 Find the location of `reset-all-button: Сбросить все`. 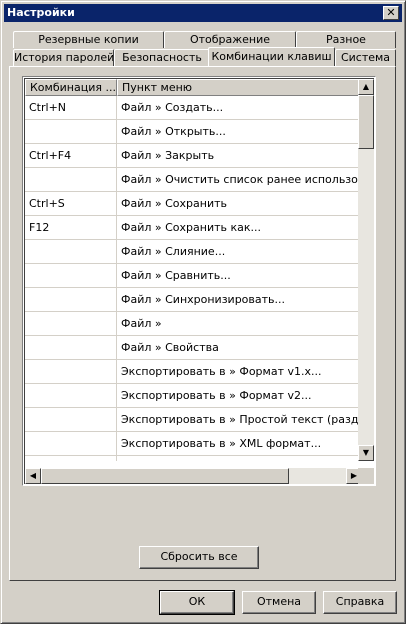

reset-all-button: Сбросить все is located at coordinates (199, 557).